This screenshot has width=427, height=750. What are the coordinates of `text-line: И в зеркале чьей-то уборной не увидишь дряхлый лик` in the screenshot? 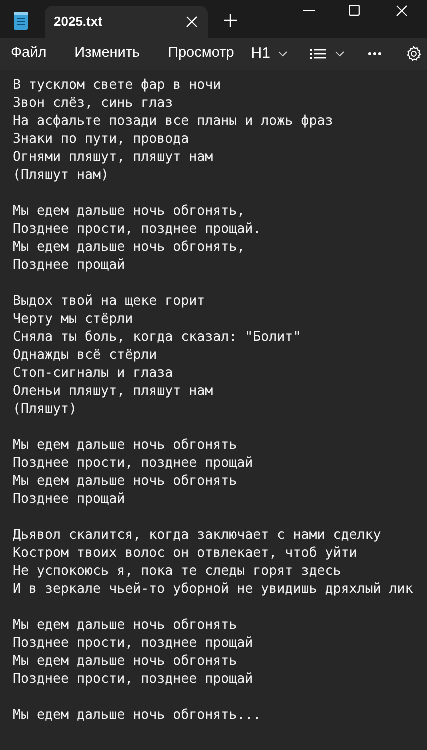 It's located at (213, 590).